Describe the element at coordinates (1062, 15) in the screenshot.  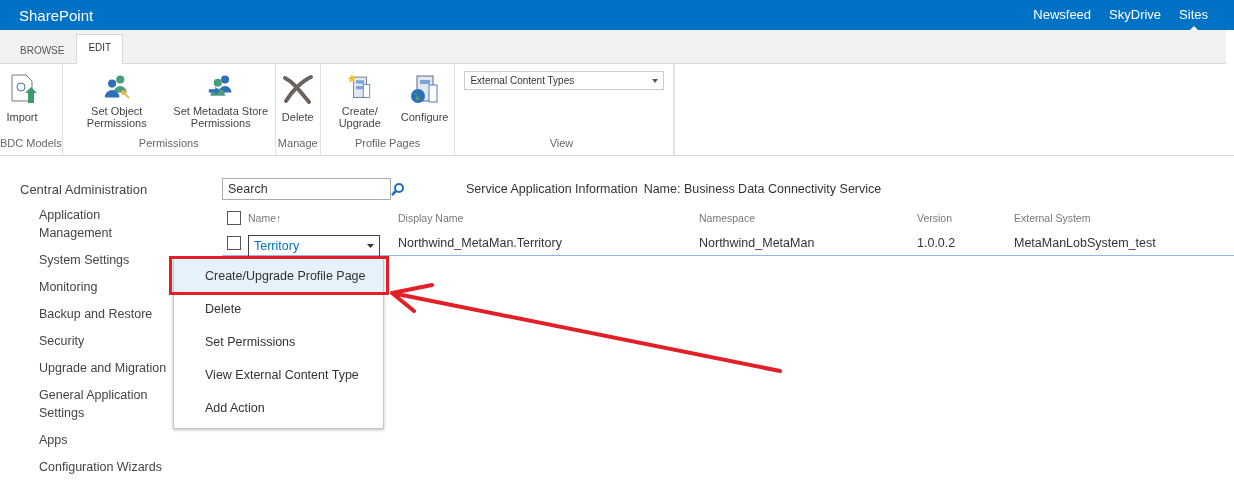
I see `top-nav-link: Newsfeed` at that location.